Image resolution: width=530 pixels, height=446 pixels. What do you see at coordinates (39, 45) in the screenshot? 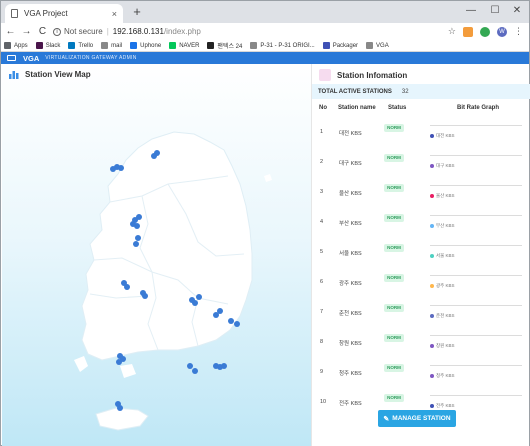
I see `slack-icon` at bounding box center [39, 45].